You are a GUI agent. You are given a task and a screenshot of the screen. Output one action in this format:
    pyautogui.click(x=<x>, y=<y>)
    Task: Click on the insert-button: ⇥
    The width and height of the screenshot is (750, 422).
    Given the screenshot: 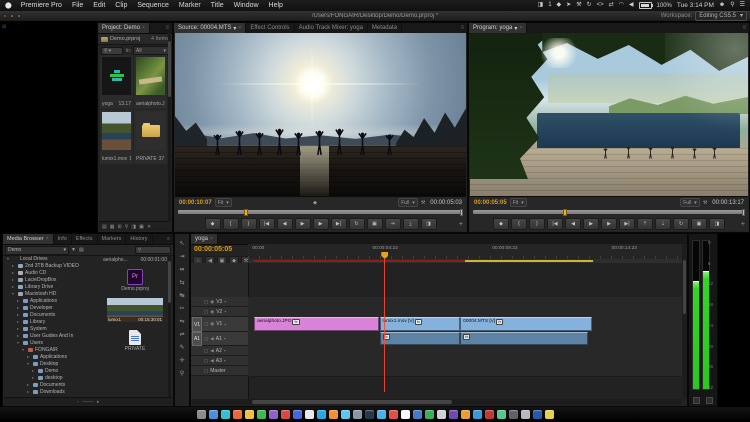 What is the action you would take?
    pyautogui.click(x=392, y=223)
    